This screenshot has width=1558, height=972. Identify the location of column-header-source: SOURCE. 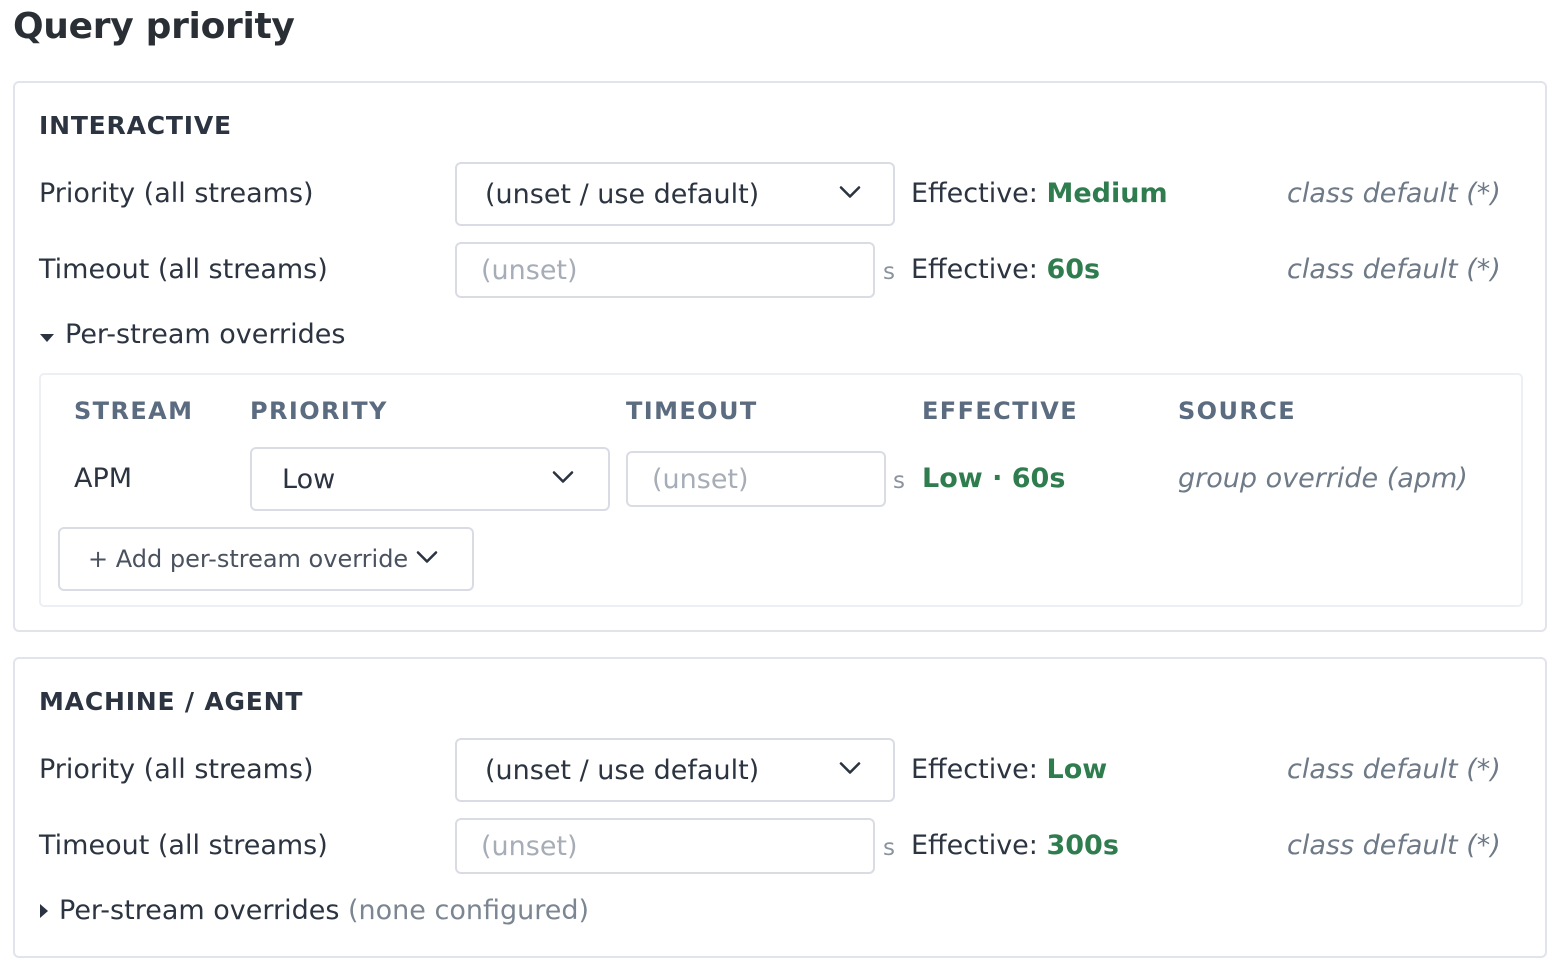
(1237, 411).